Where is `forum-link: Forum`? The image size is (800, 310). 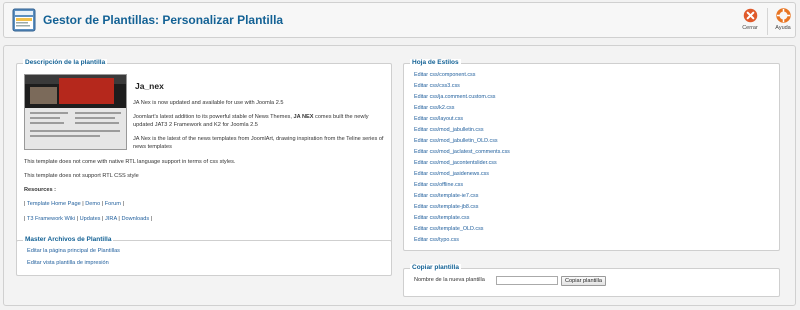 forum-link: Forum is located at coordinates (113, 204).